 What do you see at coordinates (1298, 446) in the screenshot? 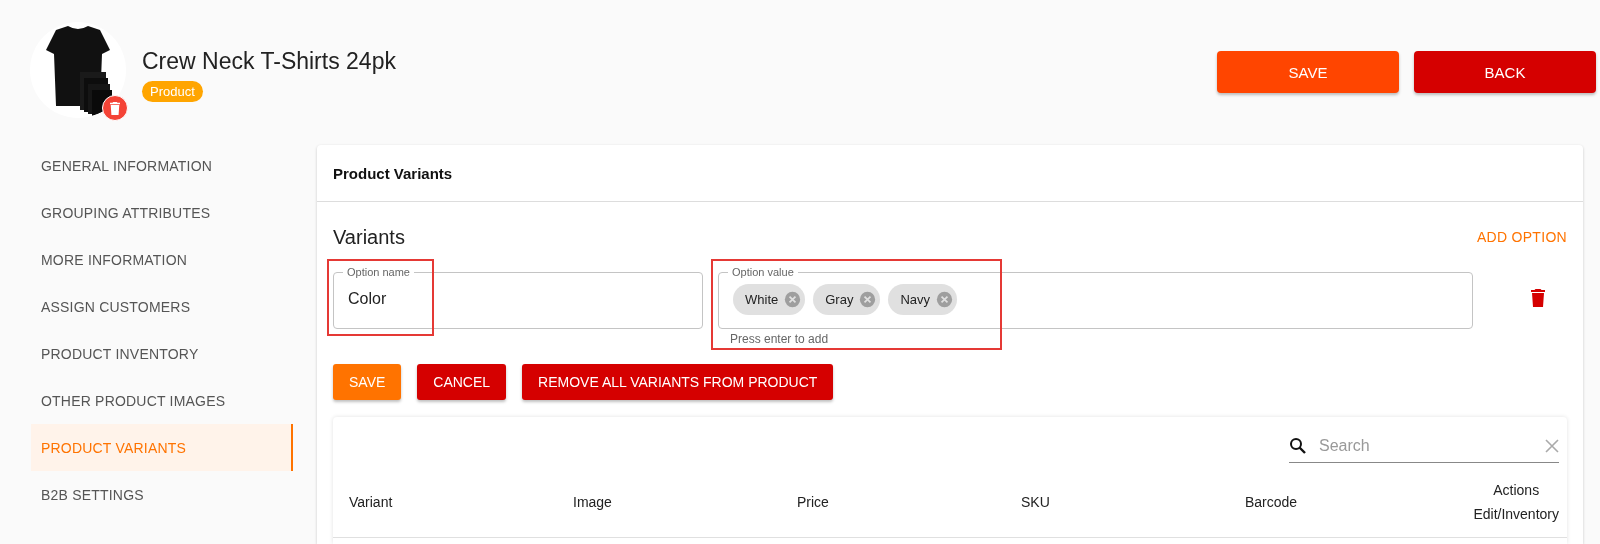
I see `search-icon` at bounding box center [1298, 446].